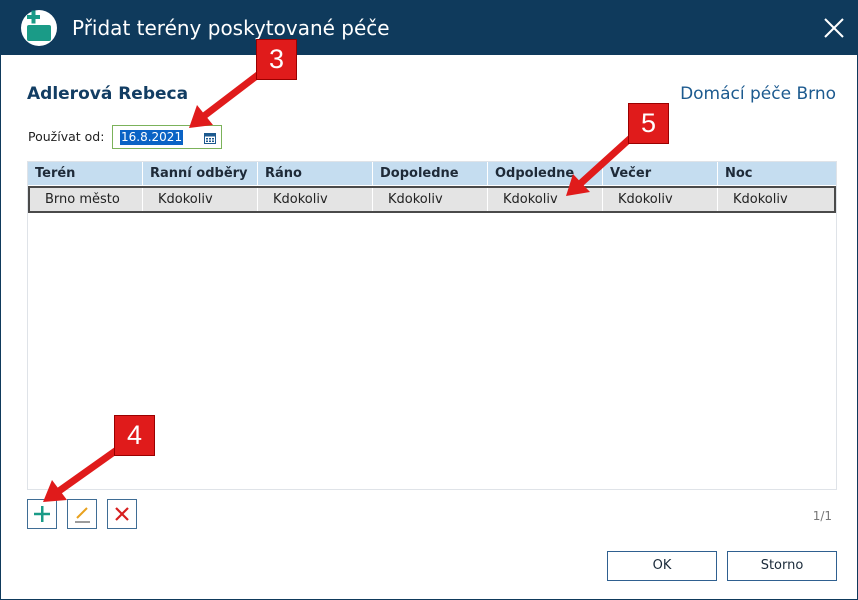  Describe the element at coordinates (86, 199) in the screenshot. I see `cell-teren: Brno město` at that location.